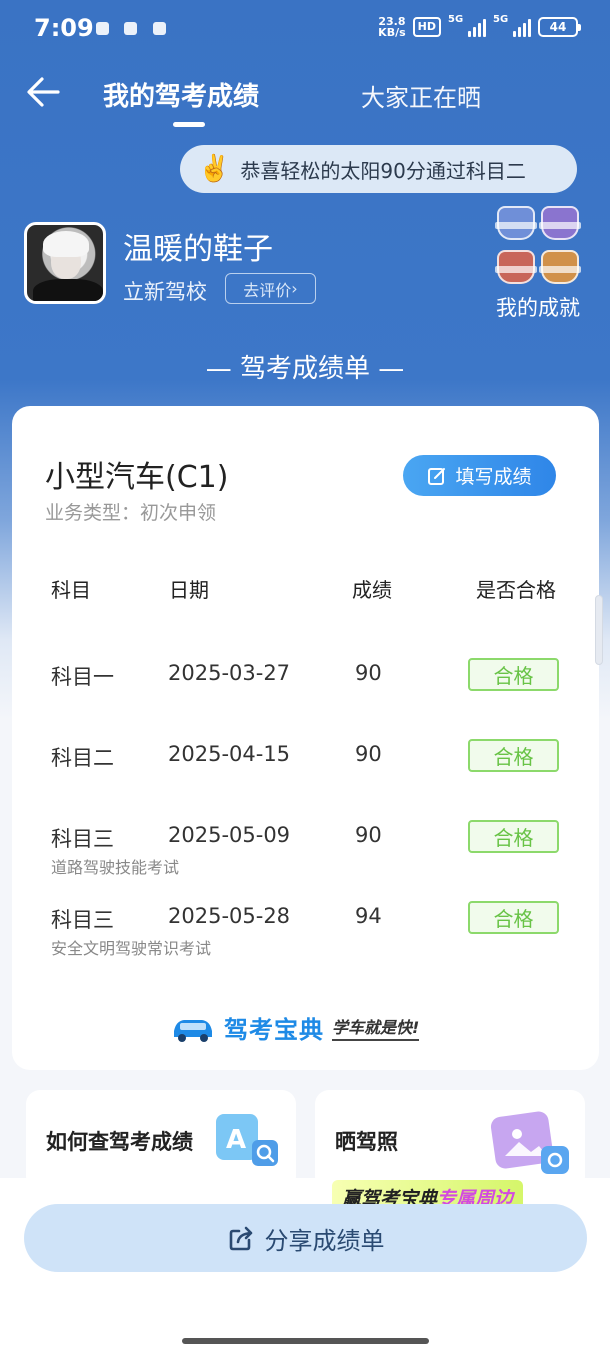 The height and width of the screenshot is (1356, 610). What do you see at coordinates (426, 27) in the screenshot?
I see `hd-icon: HD` at bounding box center [426, 27].